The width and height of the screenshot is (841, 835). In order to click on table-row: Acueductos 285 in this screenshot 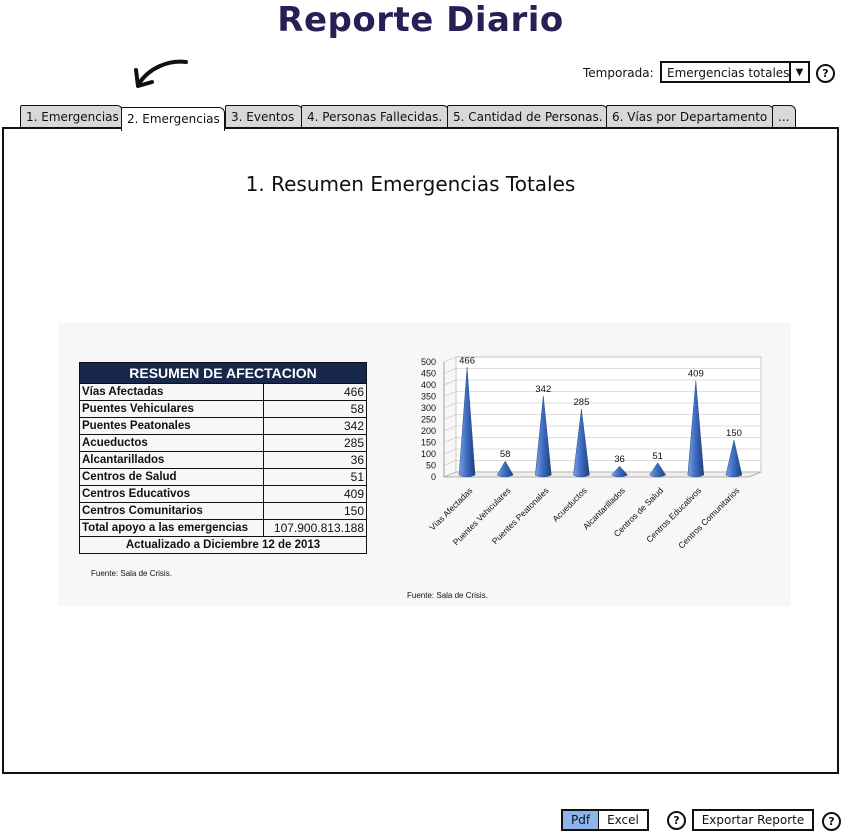, I will do `click(222, 443)`.